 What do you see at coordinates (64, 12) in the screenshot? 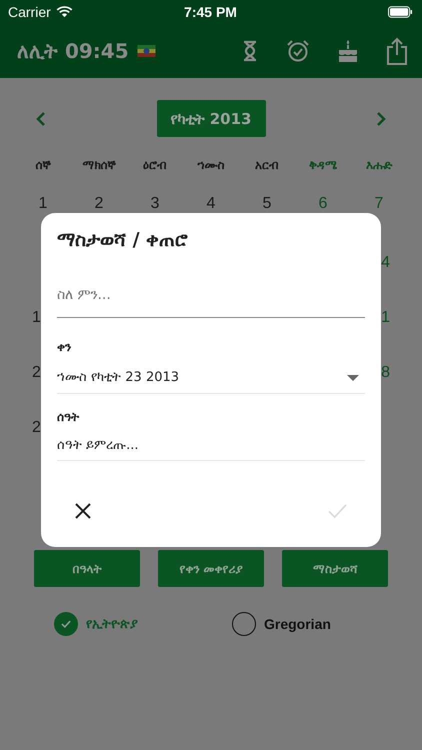
I see `wifi-icon` at bounding box center [64, 12].